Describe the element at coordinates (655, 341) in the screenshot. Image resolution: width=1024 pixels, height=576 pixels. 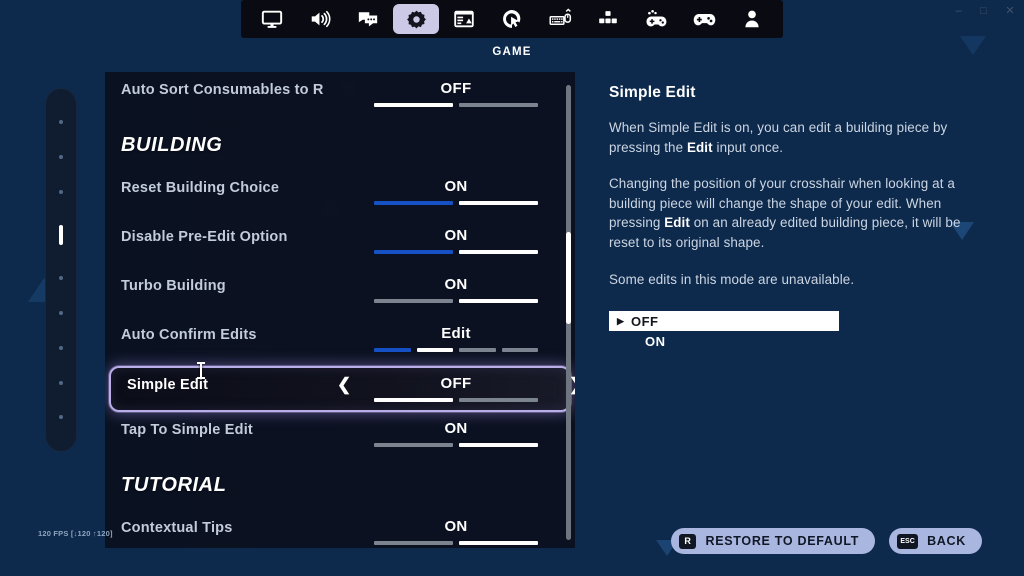
I see `detail-option-label: ON` at that location.